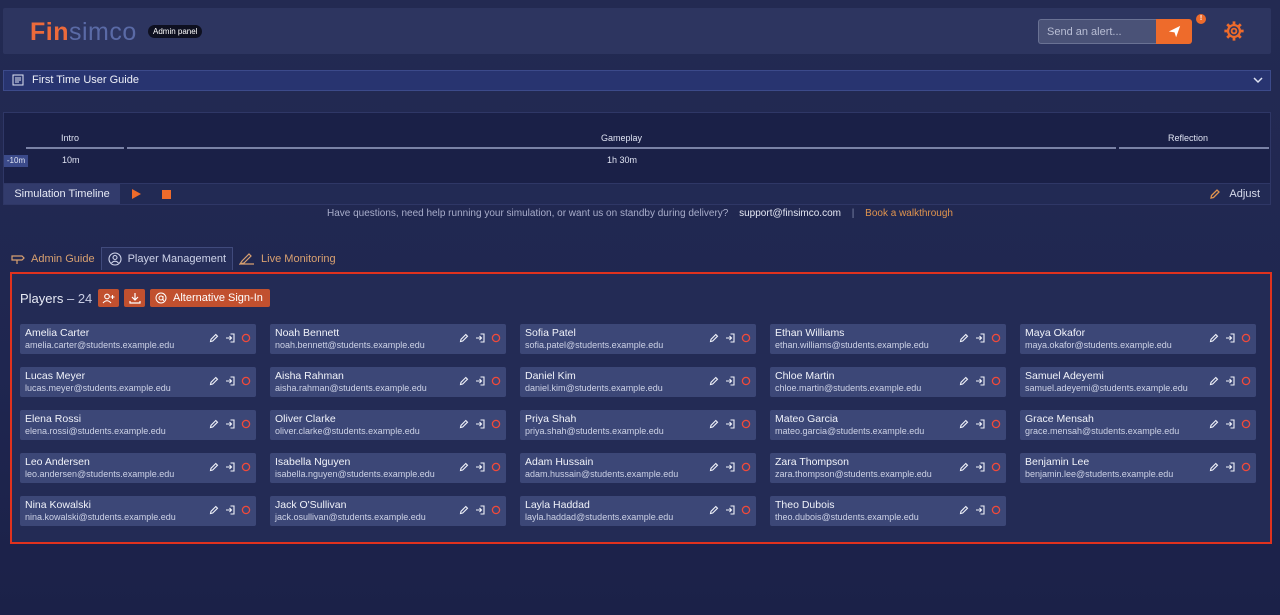  I want to click on user-settings-icon, so click(115, 259).